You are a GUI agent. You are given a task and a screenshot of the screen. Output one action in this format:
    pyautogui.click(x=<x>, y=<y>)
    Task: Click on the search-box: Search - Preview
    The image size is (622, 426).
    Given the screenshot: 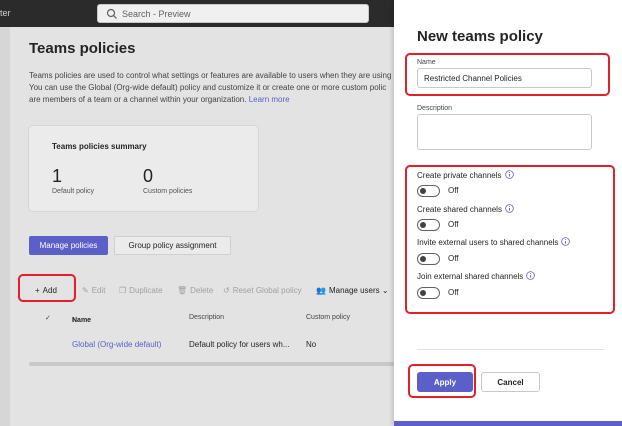 What is the action you would take?
    pyautogui.click(x=233, y=13)
    